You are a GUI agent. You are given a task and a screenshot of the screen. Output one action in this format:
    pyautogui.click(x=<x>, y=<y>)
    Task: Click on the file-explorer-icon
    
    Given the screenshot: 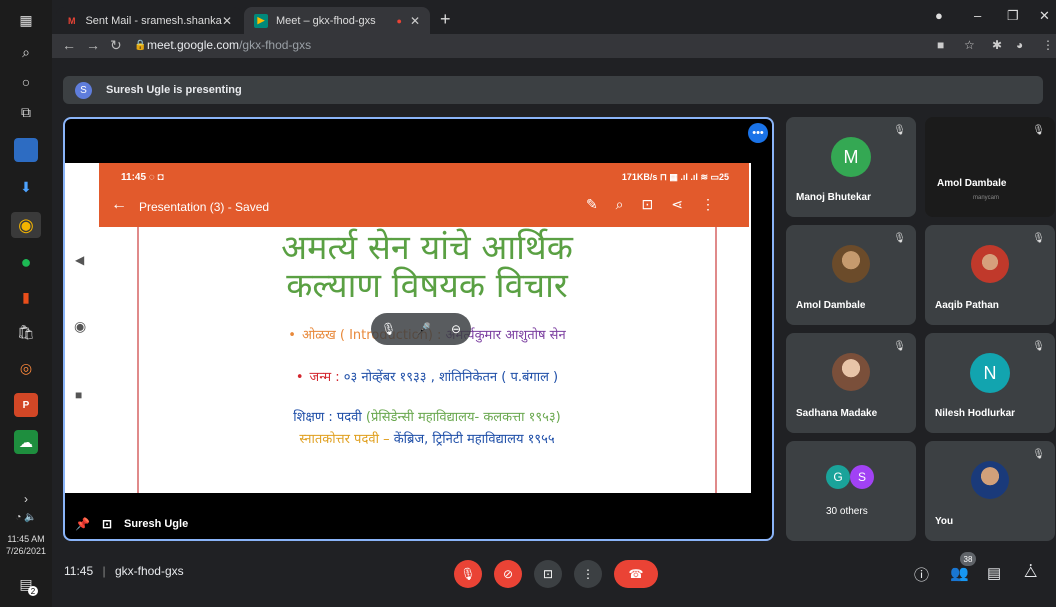 What is the action you would take?
    pyautogui.click(x=26, y=150)
    